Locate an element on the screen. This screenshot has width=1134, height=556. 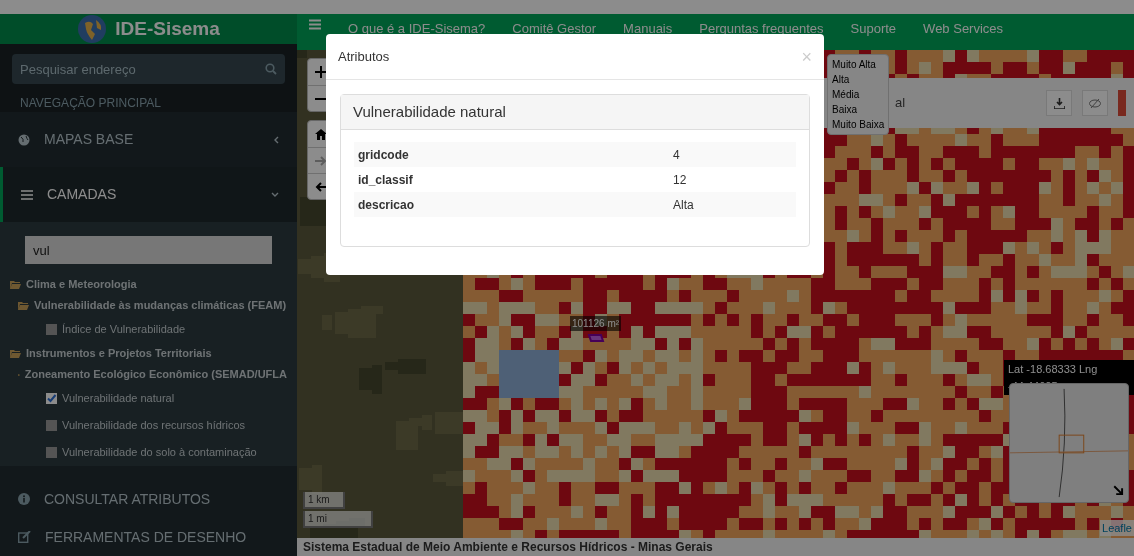
home-icon is located at coordinates (321, 134).